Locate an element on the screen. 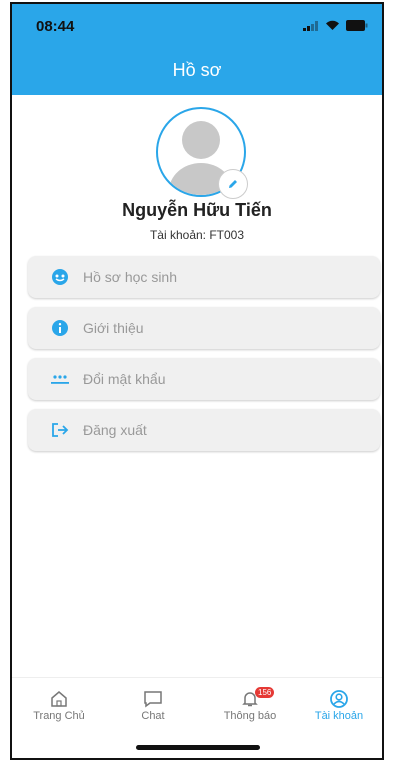 This screenshot has height=764, width=394. avatar-container is located at coordinates (202, 153).